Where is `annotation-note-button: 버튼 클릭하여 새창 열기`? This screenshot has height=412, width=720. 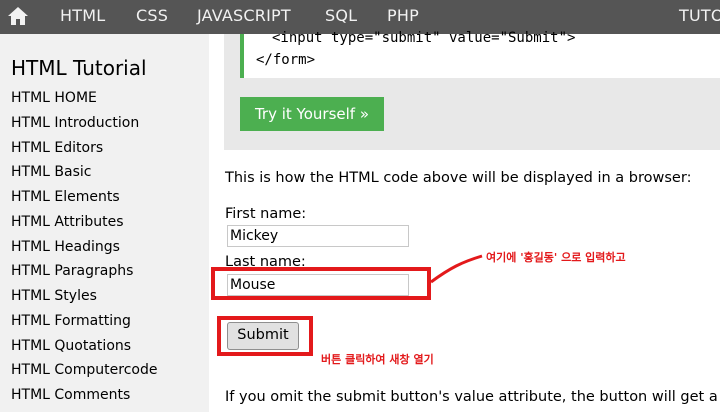 annotation-note-button: 버튼 클릭하여 새창 열기 is located at coordinates (377, 359).